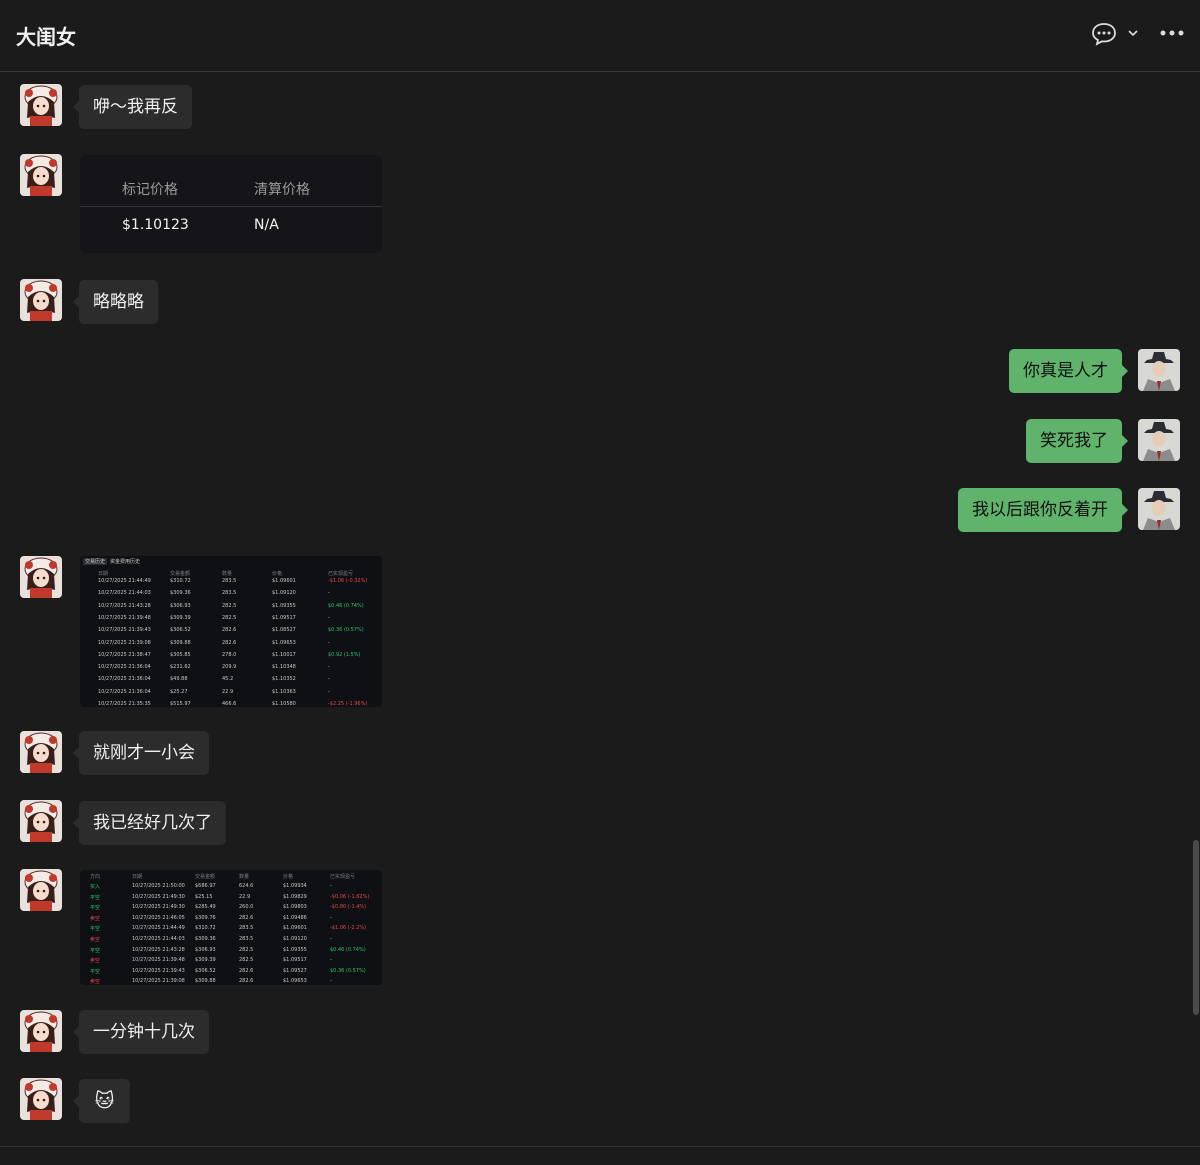 The width and height of the screenshot is (1200, 1165). What do you see at coordinates (155, 225) in the screenshot?
I see `mark-price-value: $1.10123` at bounding box center [155, 225].